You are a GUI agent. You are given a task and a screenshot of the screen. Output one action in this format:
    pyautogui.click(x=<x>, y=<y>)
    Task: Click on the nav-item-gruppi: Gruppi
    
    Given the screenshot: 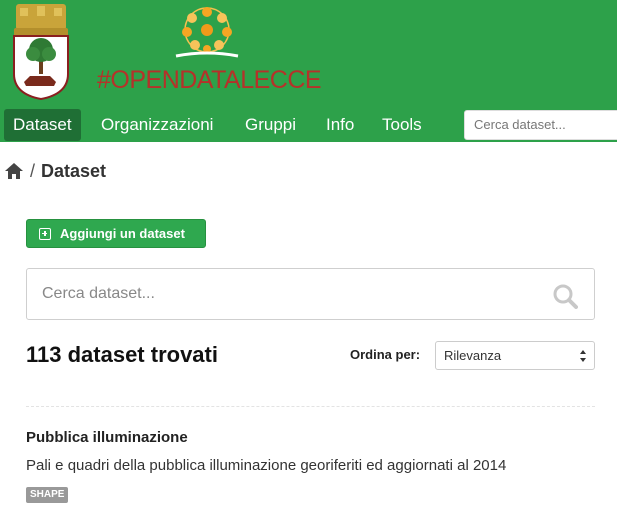 What is the action you would take?
    pyautogui.click(x=270, y=125)
    